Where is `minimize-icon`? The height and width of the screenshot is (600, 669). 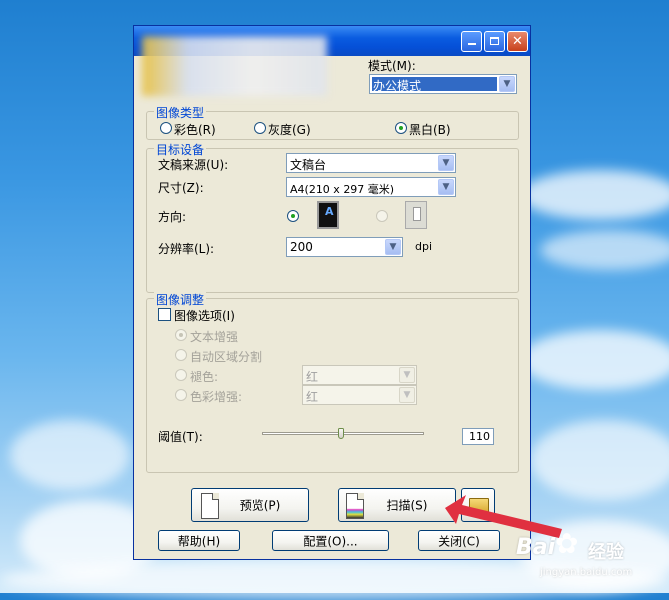 minimize-icon is located at coordinates (471, 44).